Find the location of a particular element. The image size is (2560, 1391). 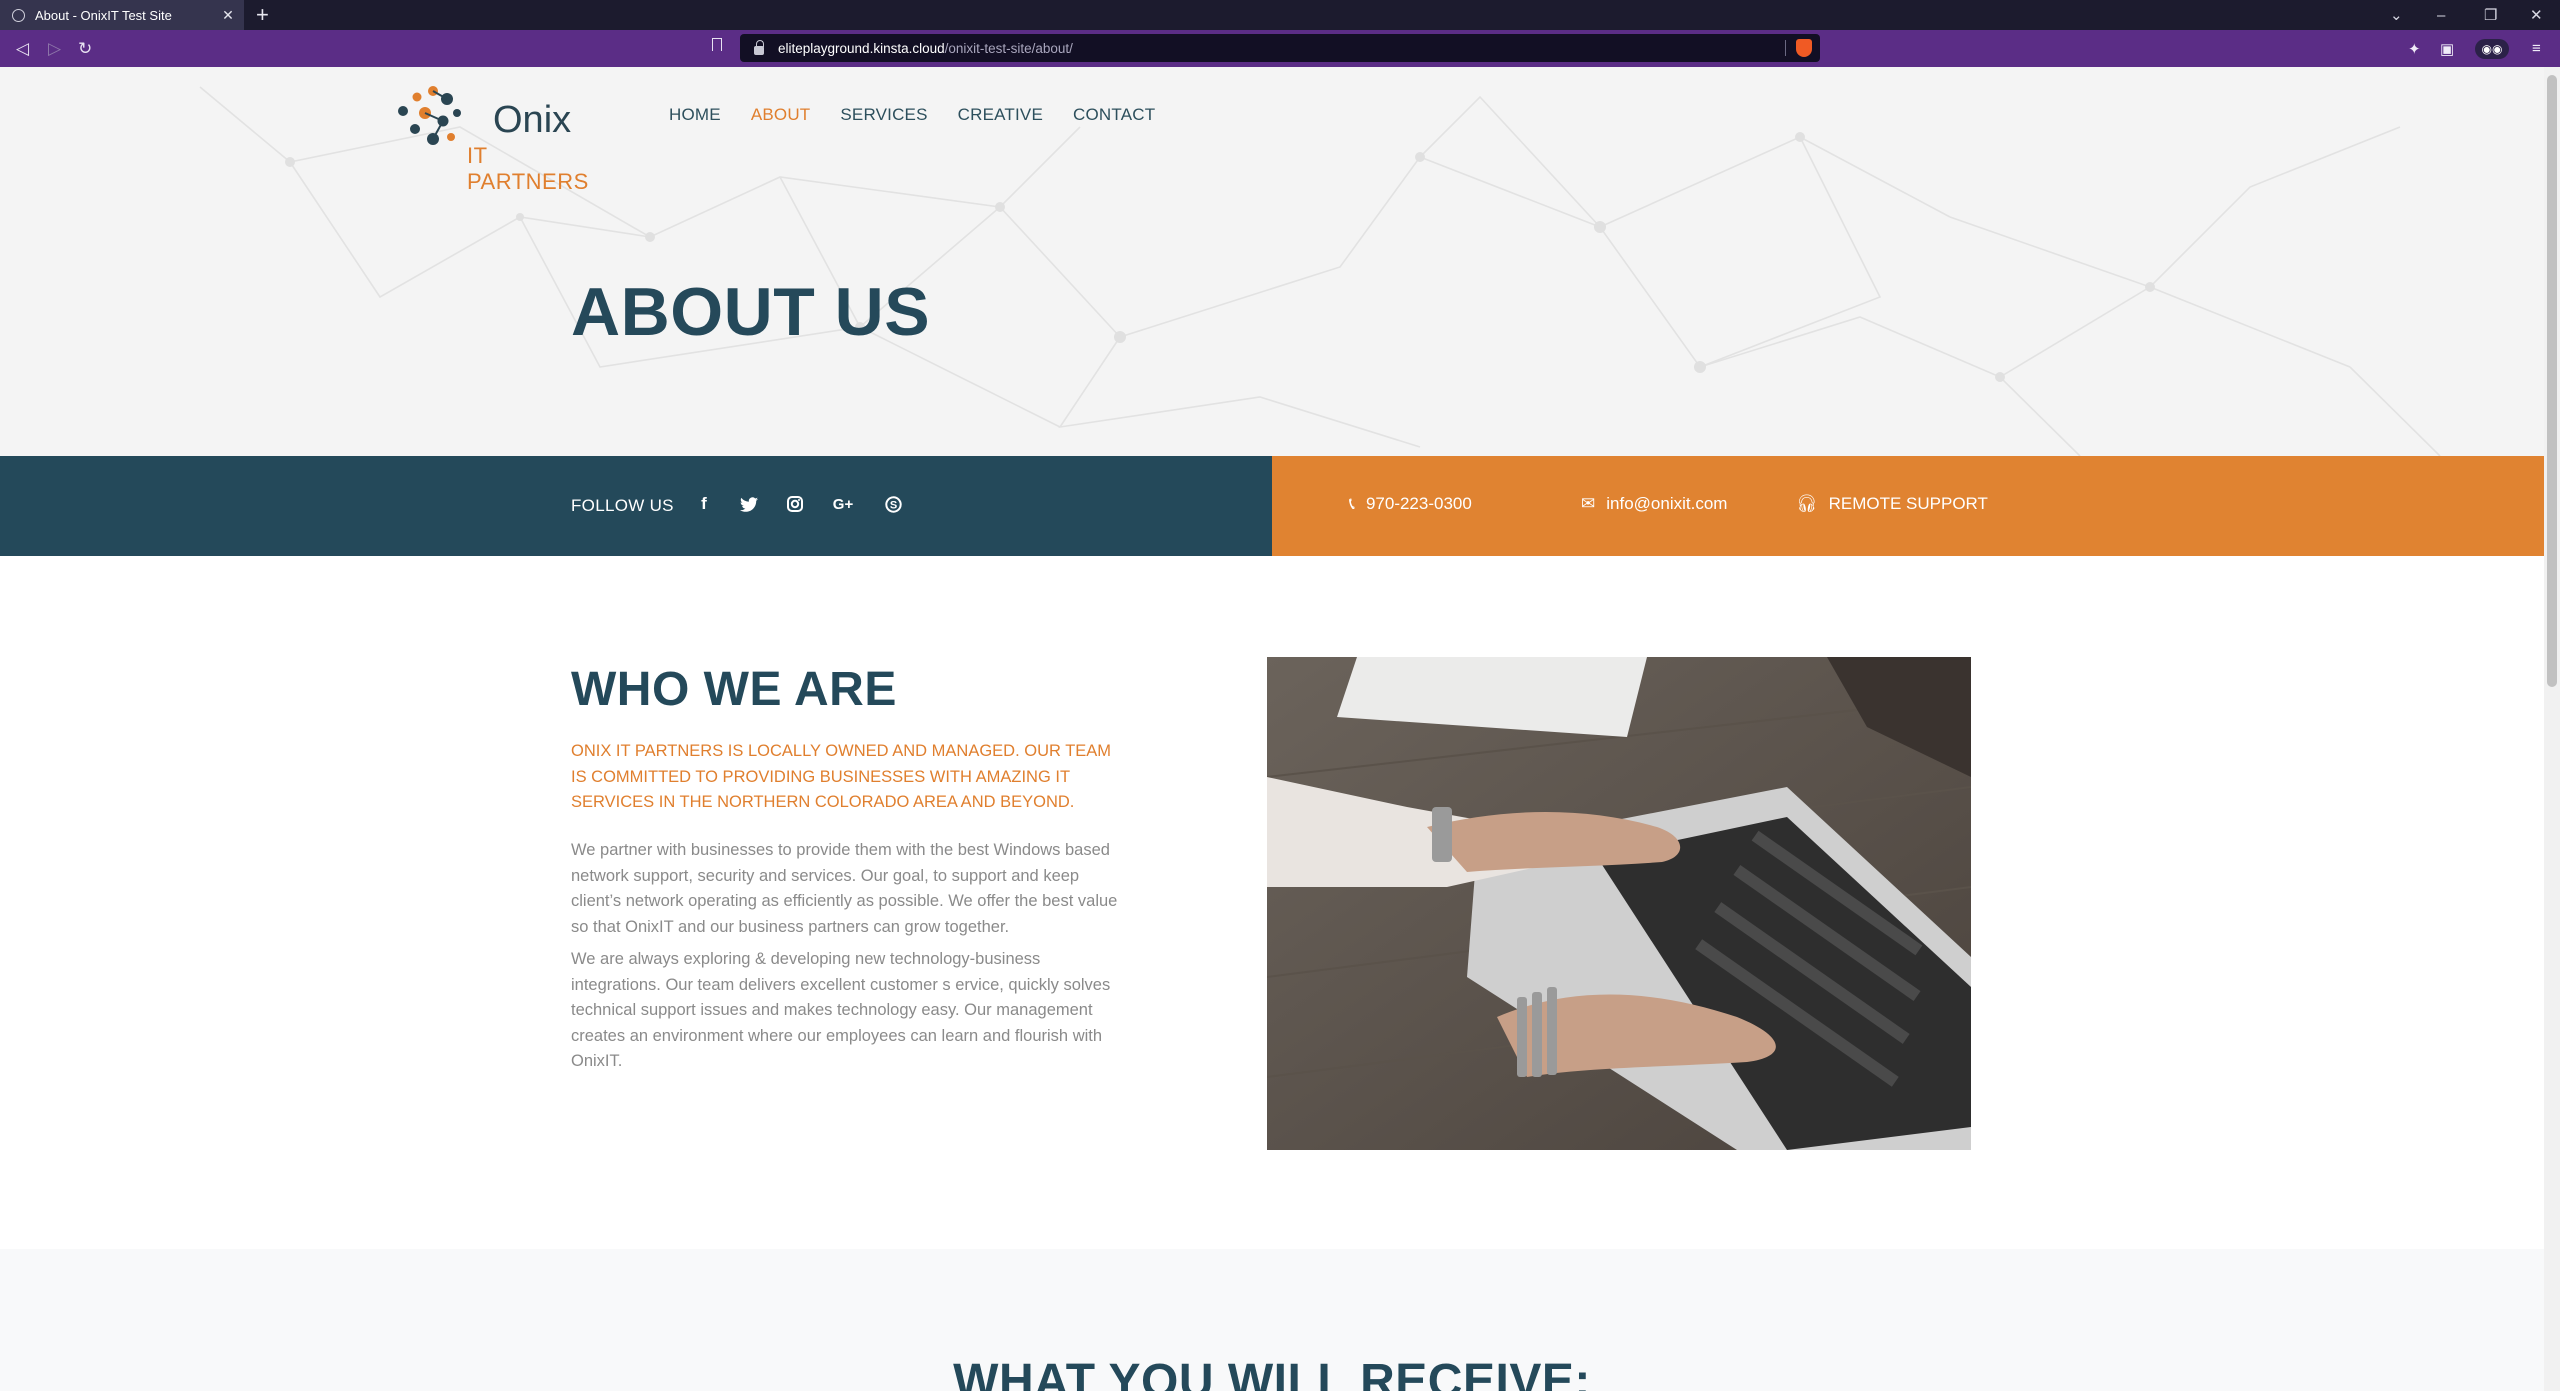

brave-shield-icon is located at coordinates (1804, 48).